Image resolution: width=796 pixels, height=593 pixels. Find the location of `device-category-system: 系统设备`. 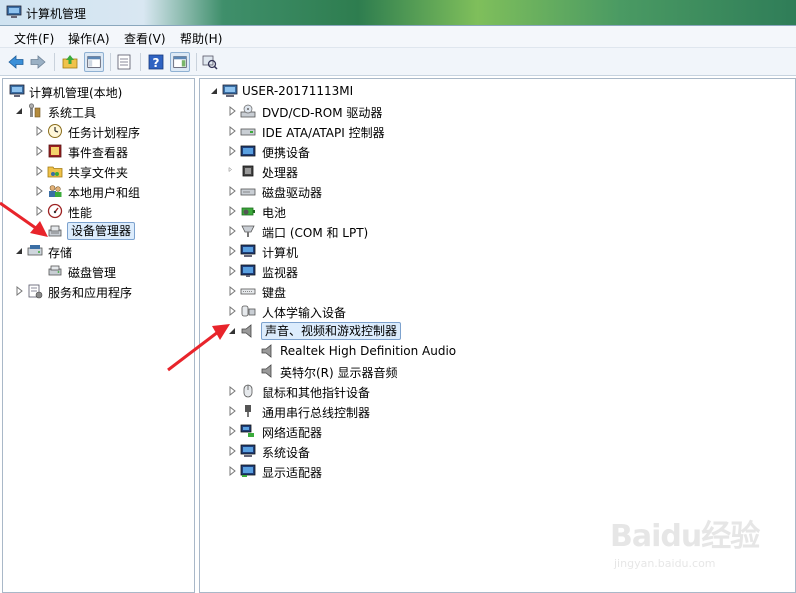

device-category-system: 系统设备 is located at coordinates (424, 451).